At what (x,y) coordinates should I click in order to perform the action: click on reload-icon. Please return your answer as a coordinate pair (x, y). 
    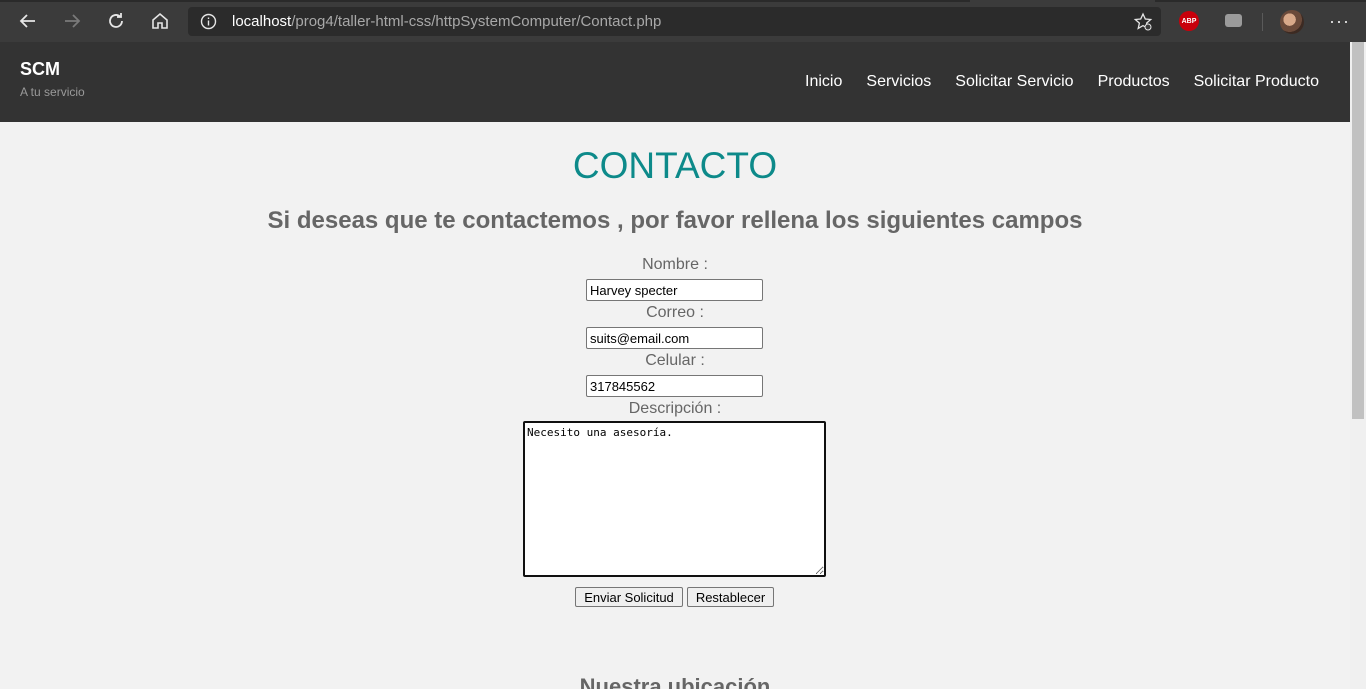
    Looking at the image, I should click on (116, 21).